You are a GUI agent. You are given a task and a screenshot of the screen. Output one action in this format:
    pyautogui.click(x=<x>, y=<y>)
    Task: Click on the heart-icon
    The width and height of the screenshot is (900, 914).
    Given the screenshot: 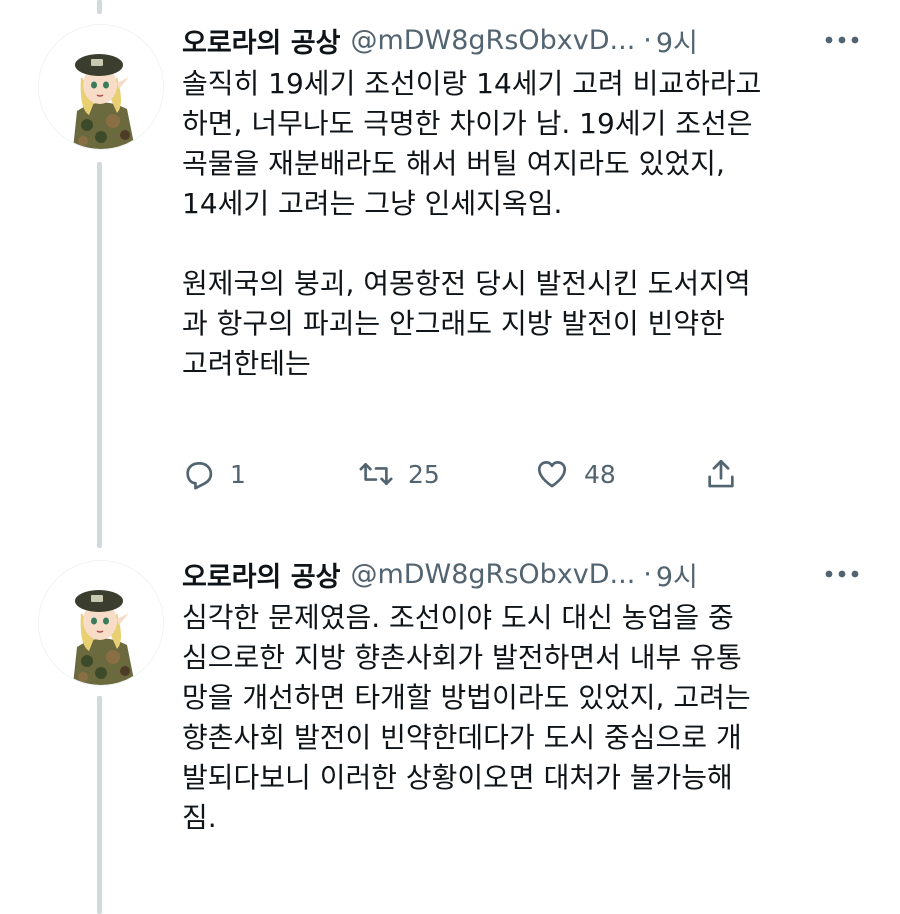 What is the action you would take?
    pyautogui.click(x=552, y=474)
    